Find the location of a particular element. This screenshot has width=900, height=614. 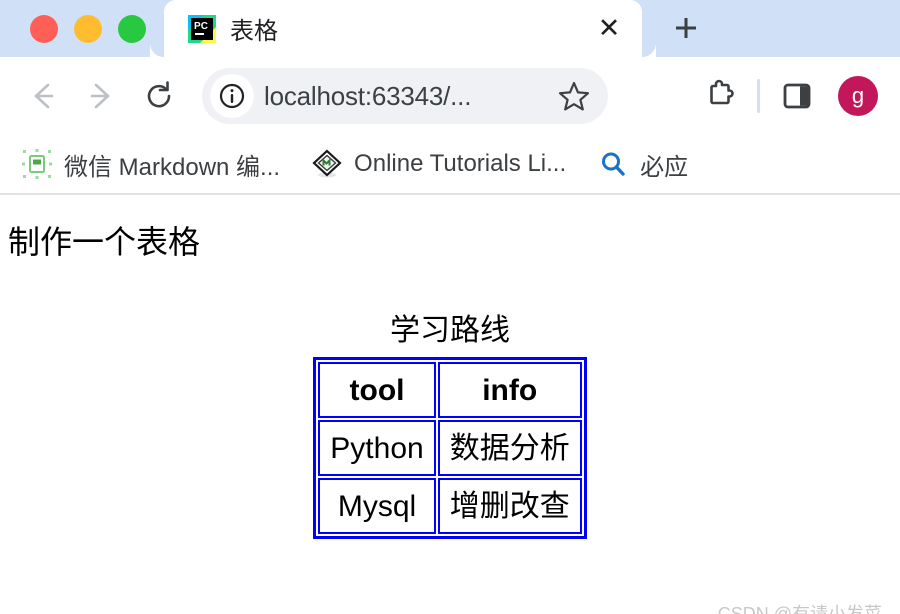

table-row: Python 数据分析 is located at coordinates (450, 448).